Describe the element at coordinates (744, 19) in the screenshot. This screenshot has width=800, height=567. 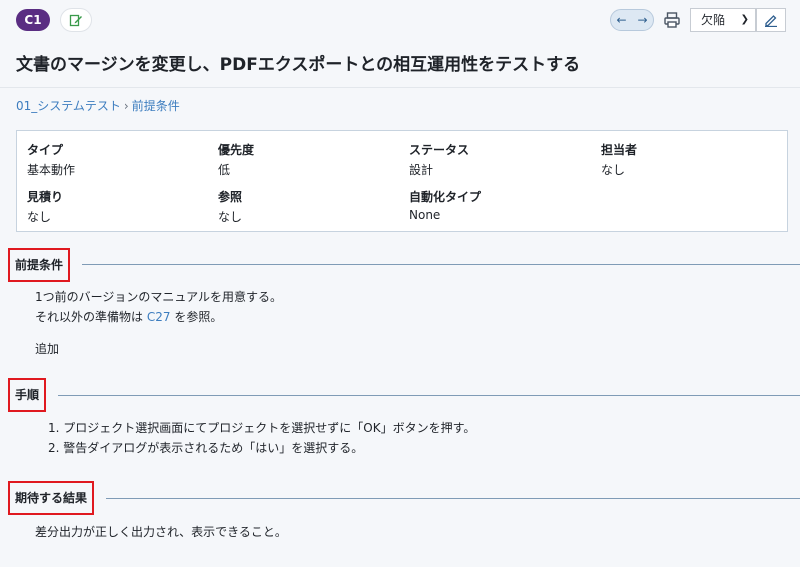
I see `chevron-down-icon: ❯` at that location.